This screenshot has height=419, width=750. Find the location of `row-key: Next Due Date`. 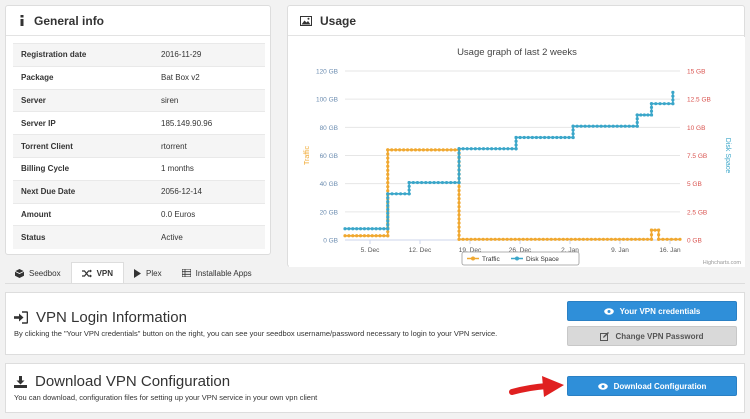

row-key: Next Due Date is located at coordinates (83, 191).